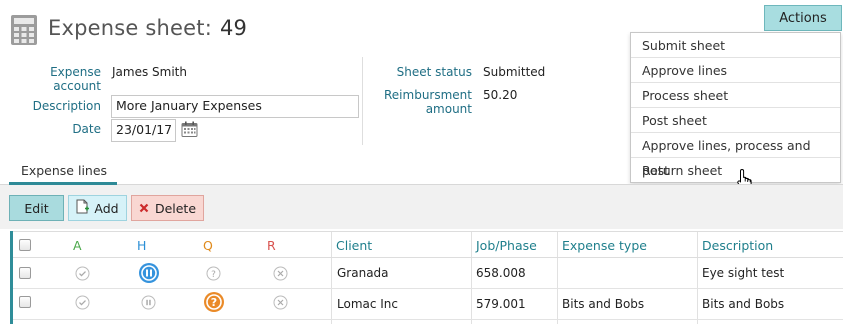  Describe the element at coordinates (506, 245) in the screenshot. I see `column-header-job-phase: Job/Phase` at that location.